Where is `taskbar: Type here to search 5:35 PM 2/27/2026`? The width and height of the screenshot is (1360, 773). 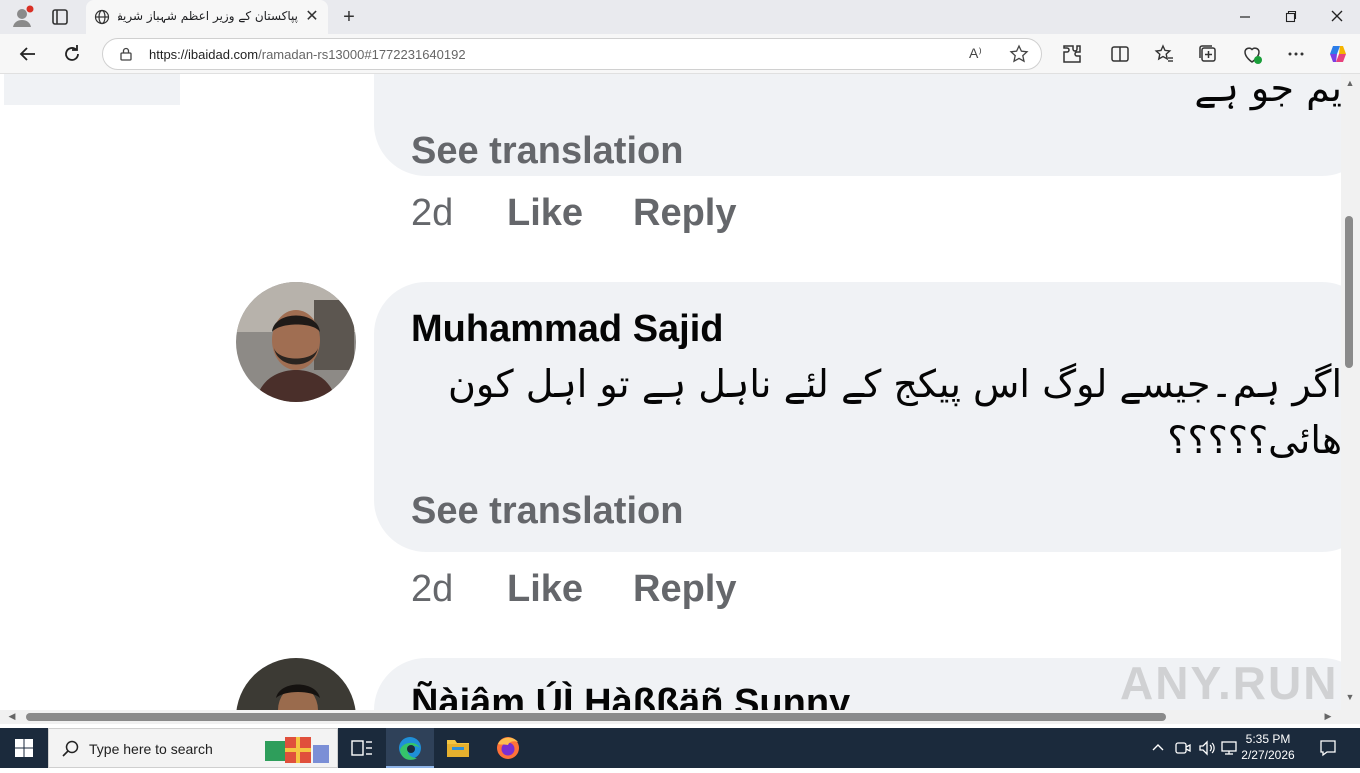
taskbar: Type here to search 5:35 PM 2/27/2026 is located at coordinates (680, 748).